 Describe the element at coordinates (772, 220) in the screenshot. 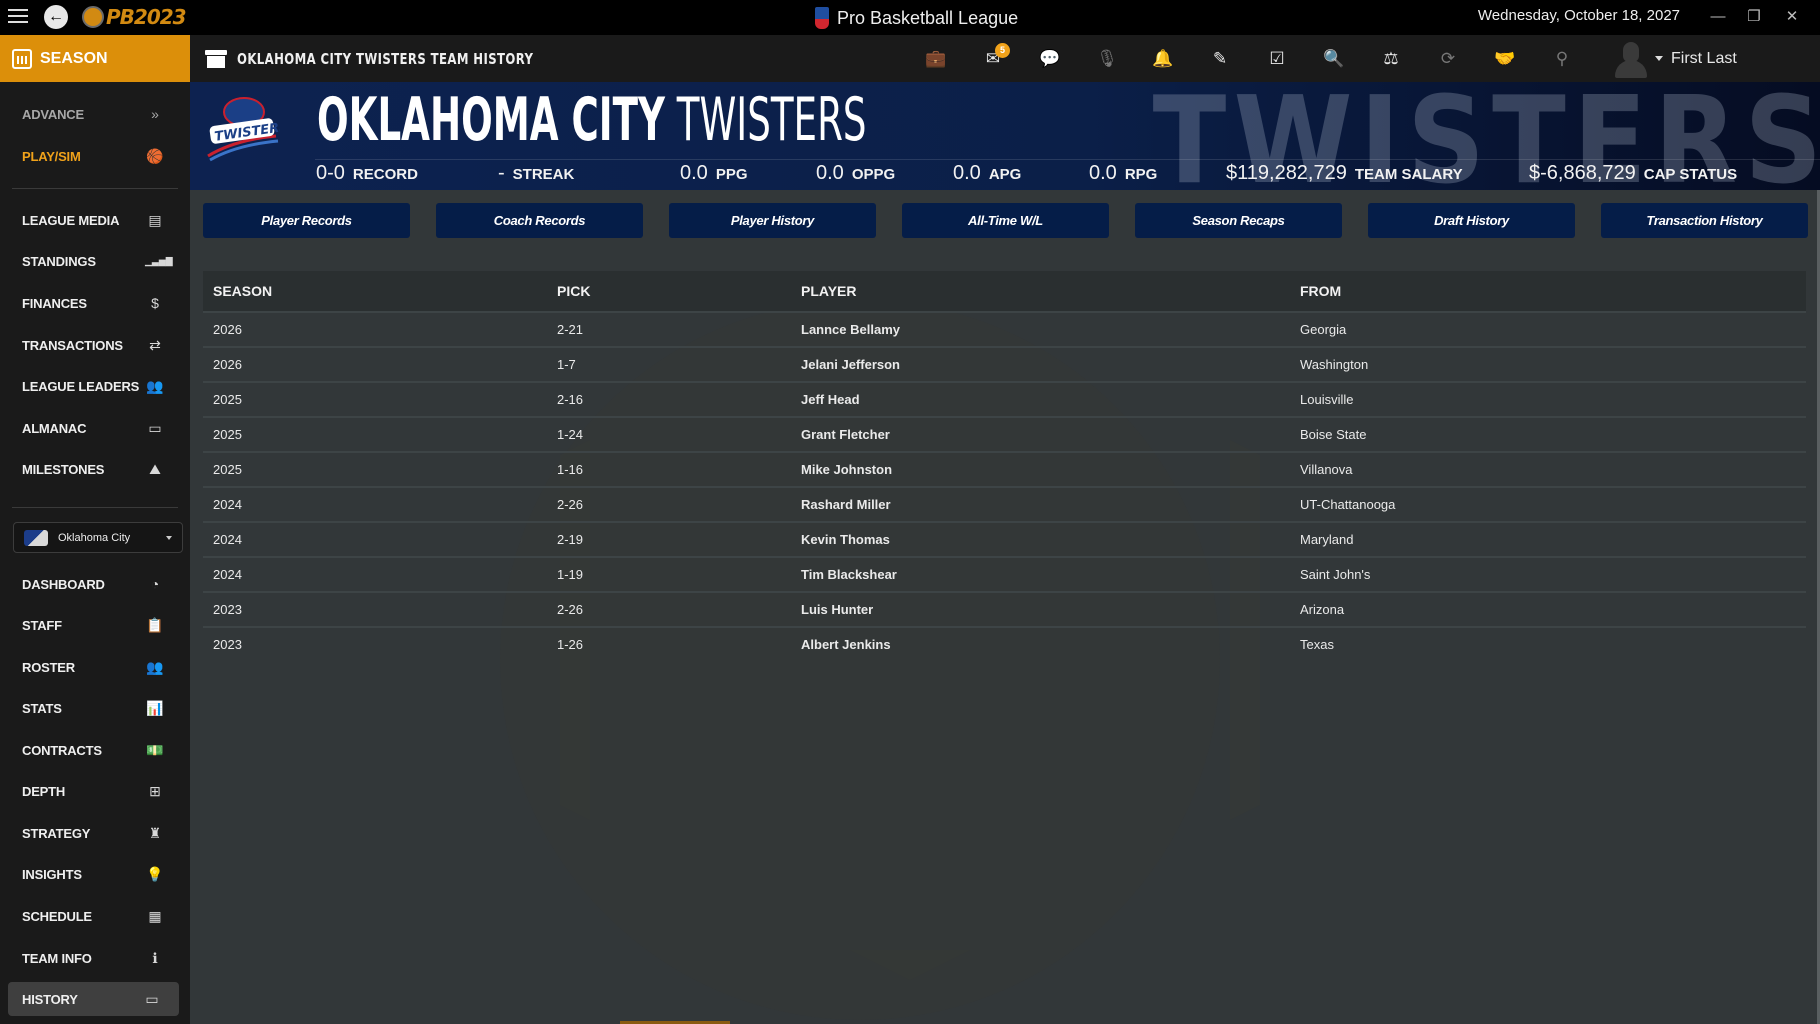

I see `tab-player-history: Player History` at that location.